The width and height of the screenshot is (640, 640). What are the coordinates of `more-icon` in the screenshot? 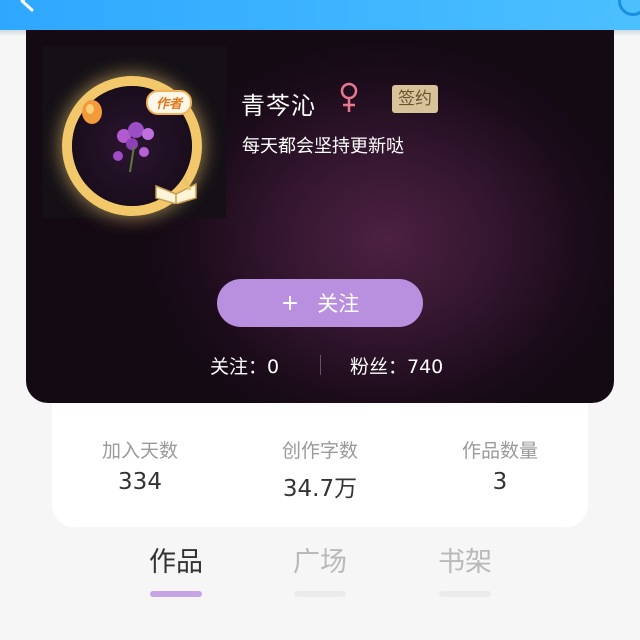 It's located at (629, 8).